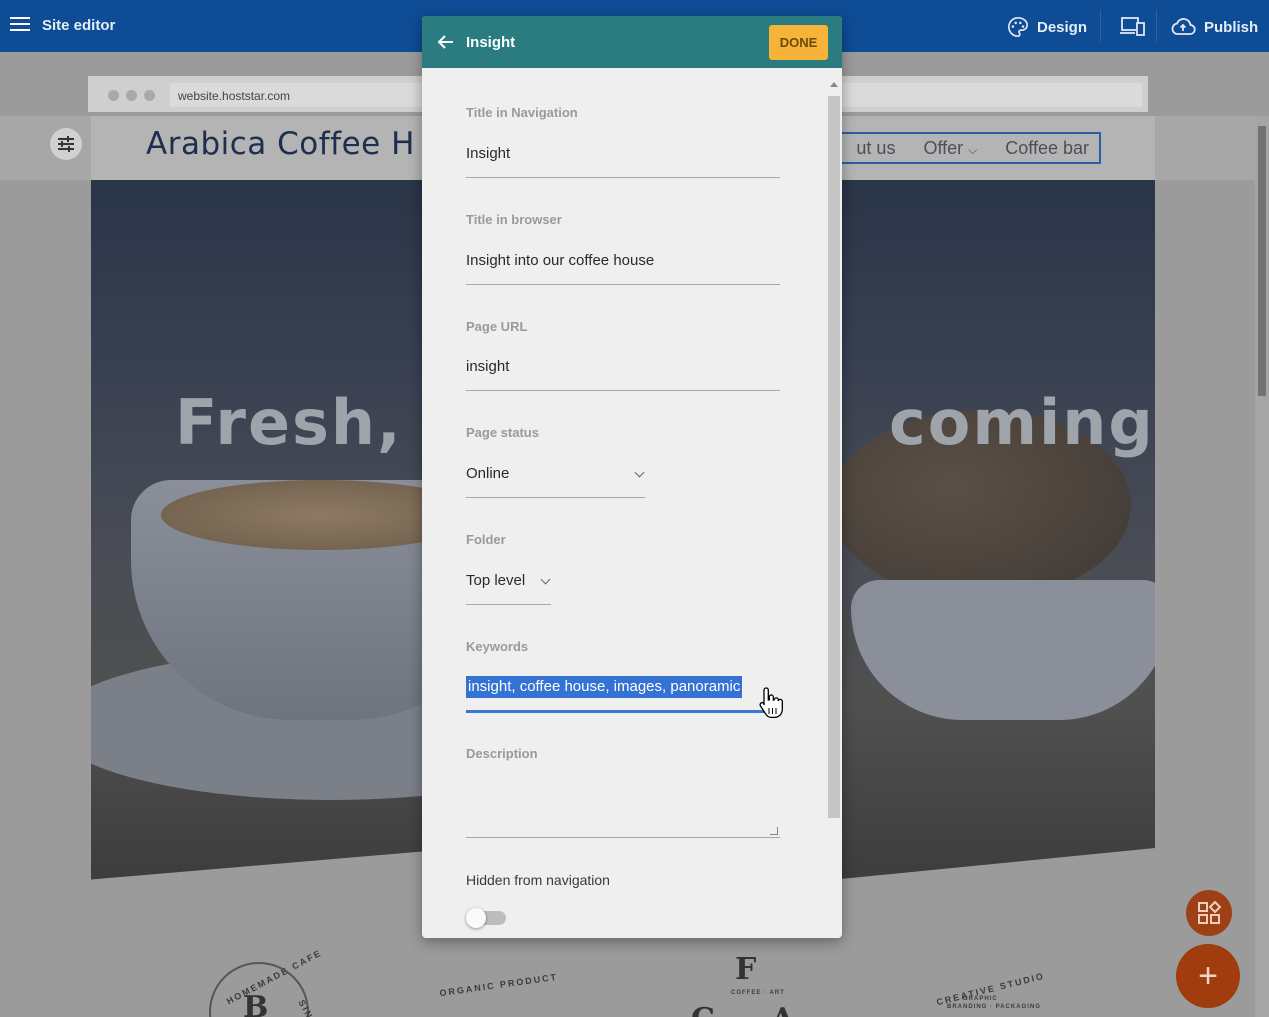 This screenshot has height=1017, width=1269. I want to click on page-scrollbar-thumb, so click(1262, 261).